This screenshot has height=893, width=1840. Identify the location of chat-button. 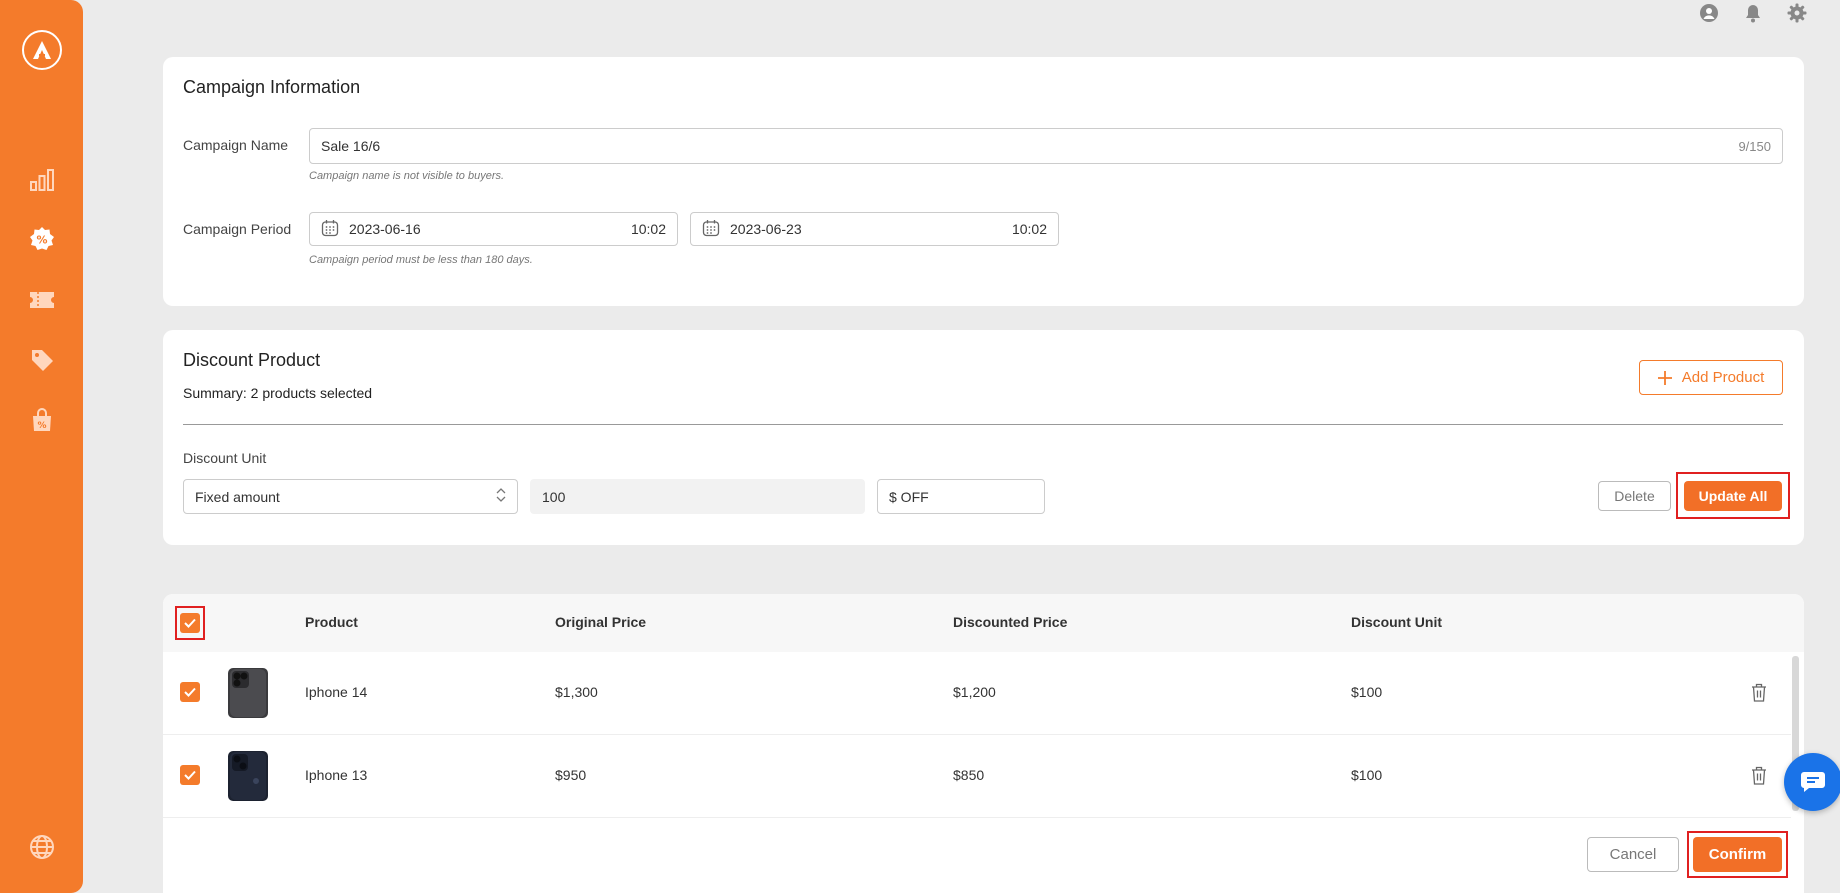
(1812, 782).